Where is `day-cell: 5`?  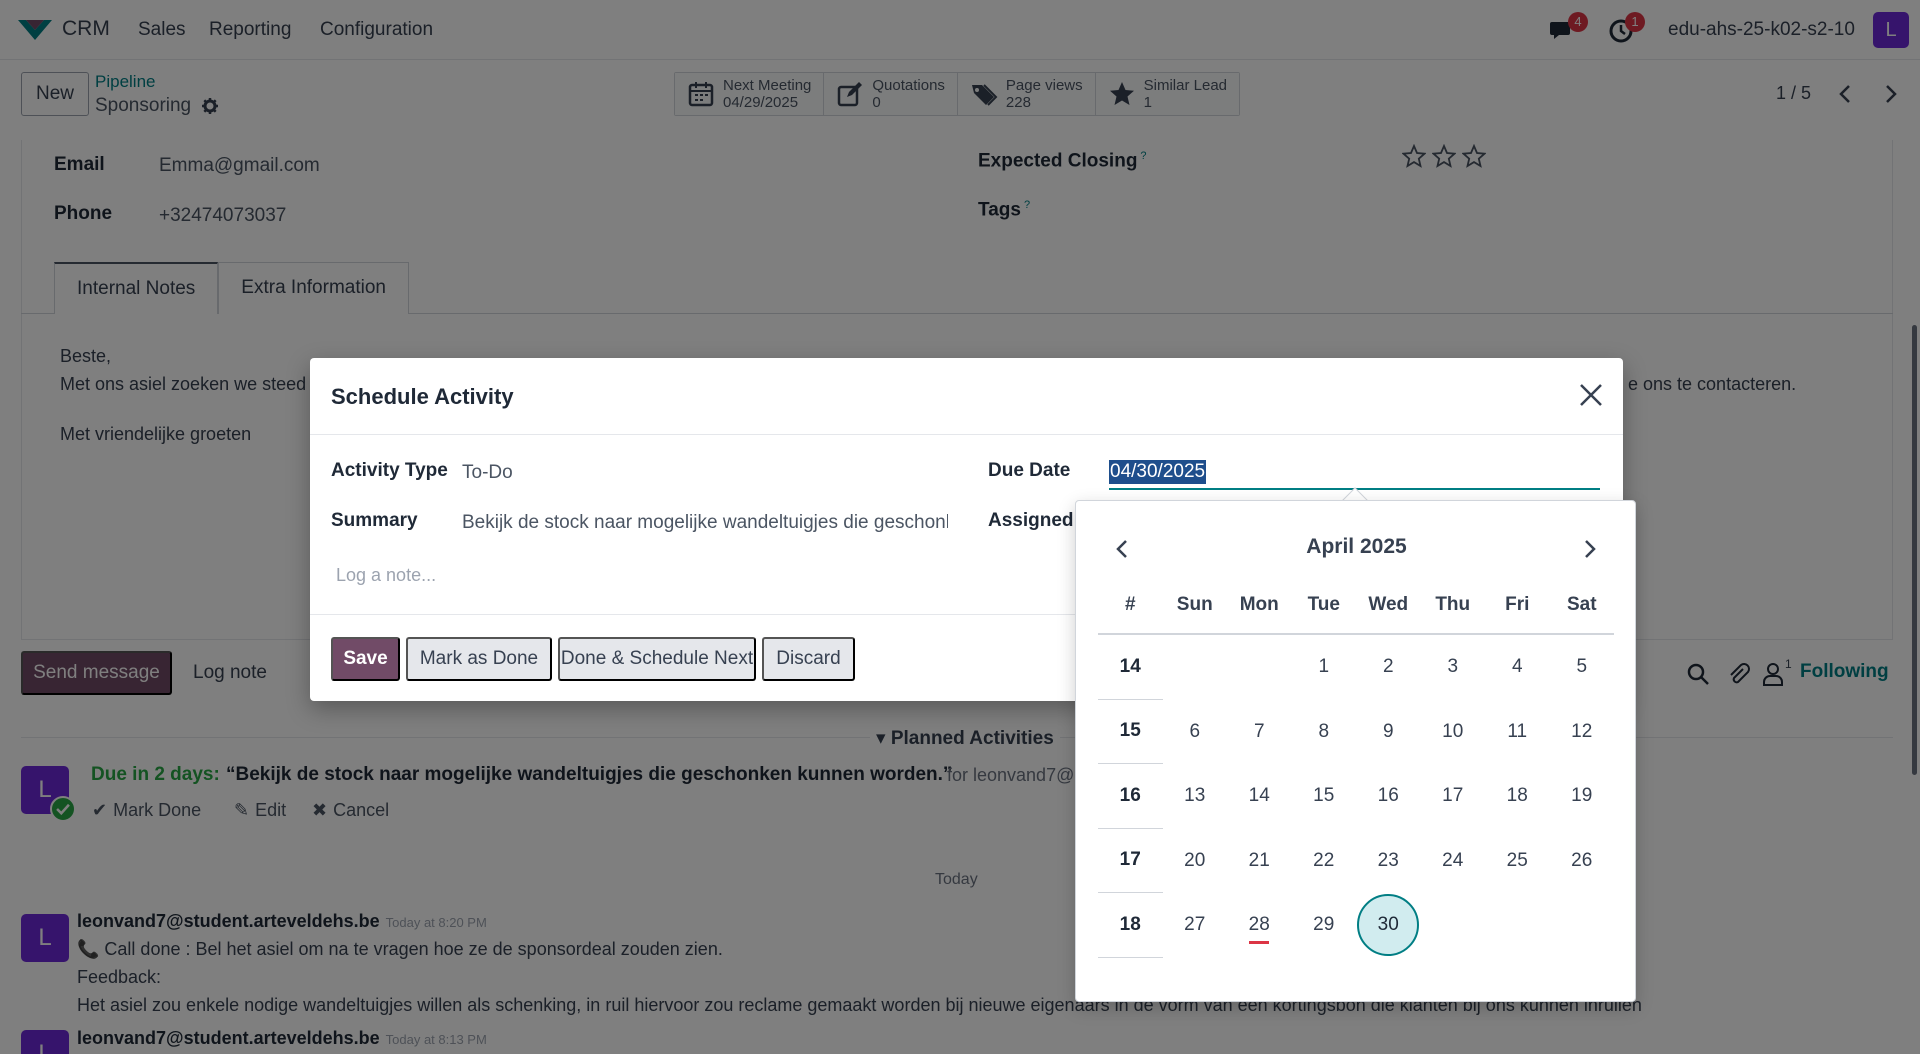 day-cell: 5 is located at coordinates (1582, 667).